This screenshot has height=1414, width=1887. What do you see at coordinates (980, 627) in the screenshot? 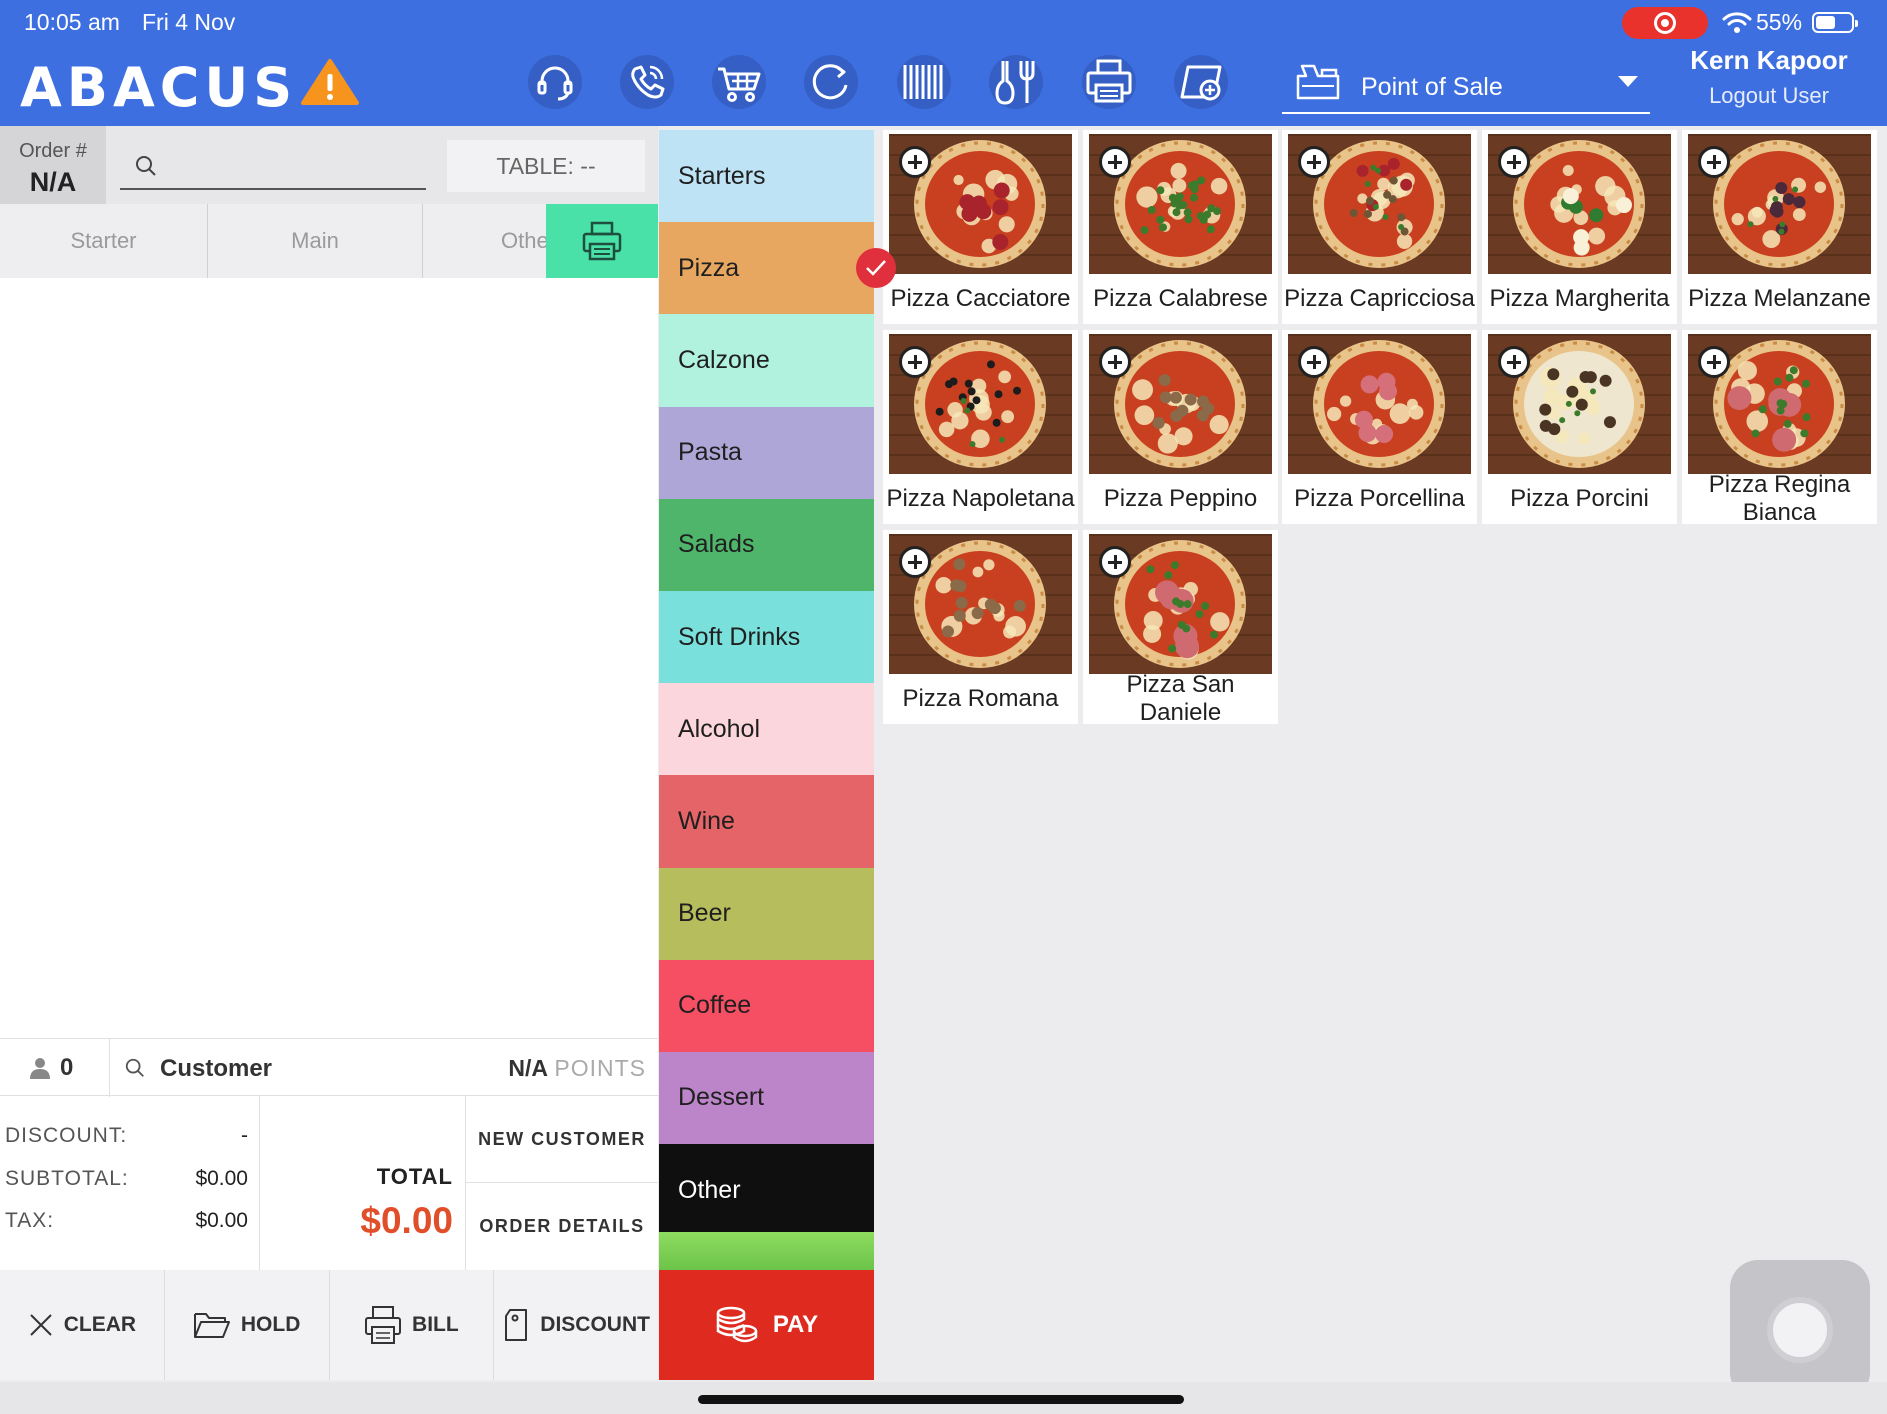
I see `product-card: Pizza Romana` at bounding box center [980, 627].